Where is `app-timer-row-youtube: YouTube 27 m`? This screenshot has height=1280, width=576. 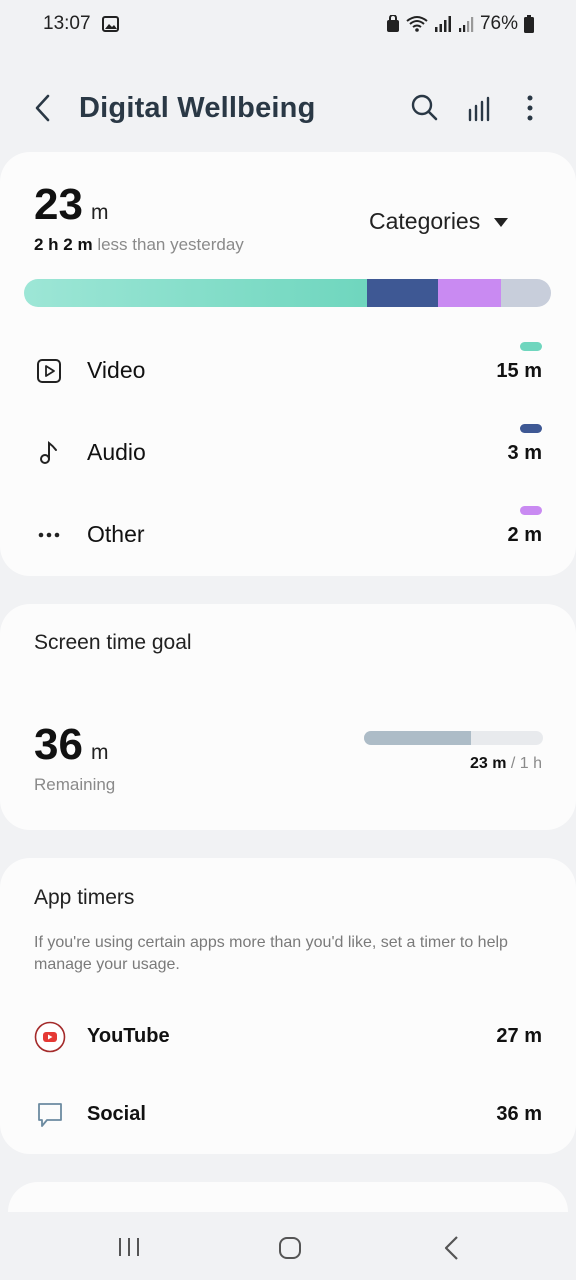 app-timer-row-youtube: YouTube 27 m is located at coordinates (288, 1038).